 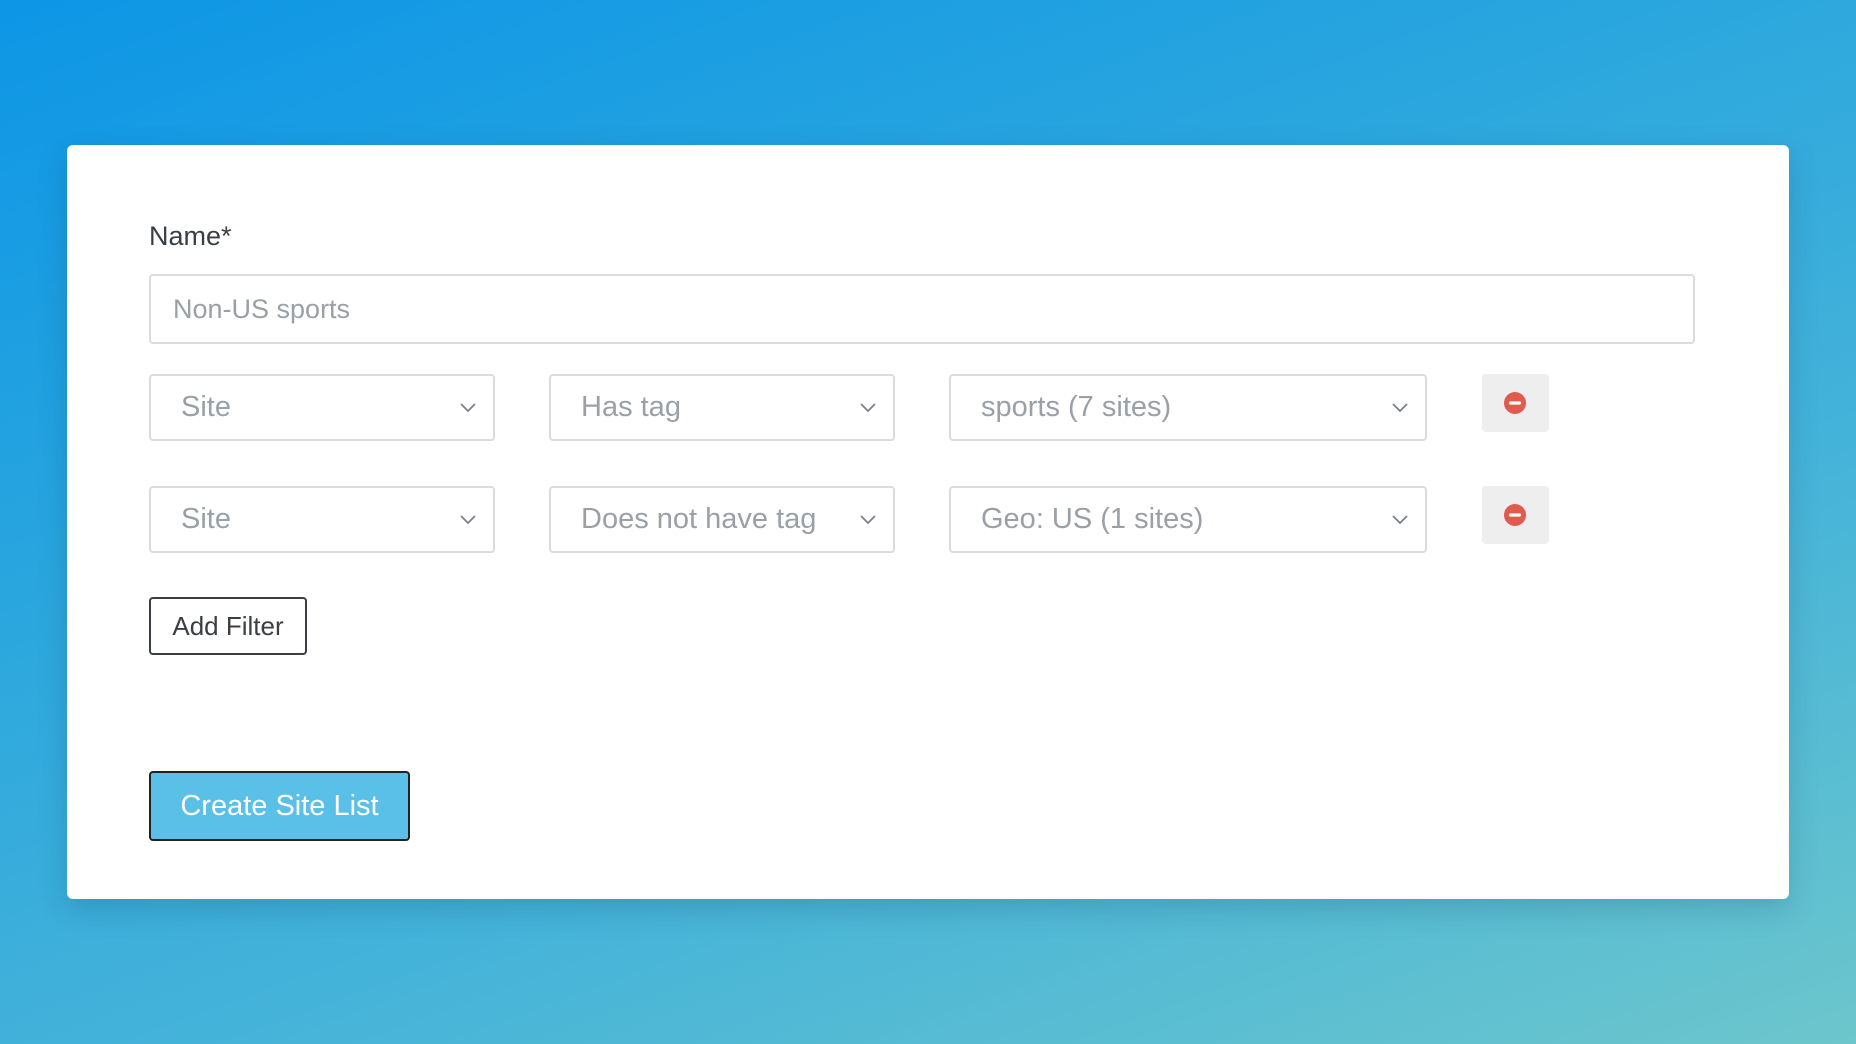 I want to click on filter-tag-select: Geo: US (1 sites), so click(x=1188, y=519).